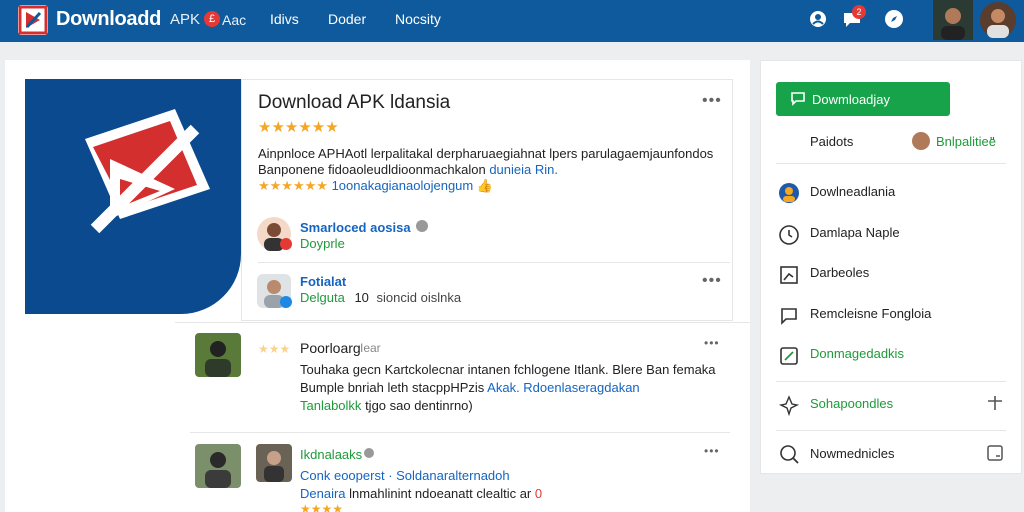 This screenshot has height=512, width=1024. Describe the element at coordinates (403, 185) in the screenshot. I see `meta-text: 1oonakagianaolojengum` at that location.